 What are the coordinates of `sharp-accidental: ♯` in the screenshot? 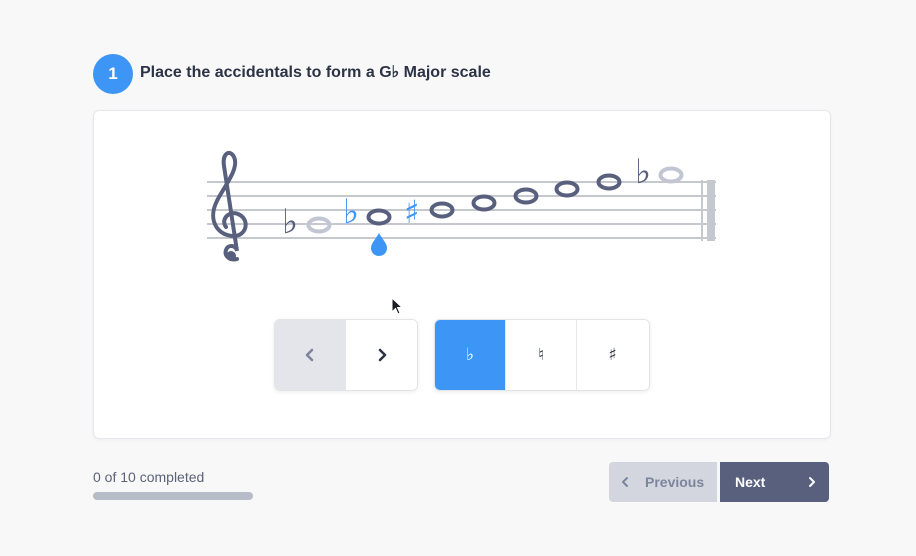 It's located at (411, 212).